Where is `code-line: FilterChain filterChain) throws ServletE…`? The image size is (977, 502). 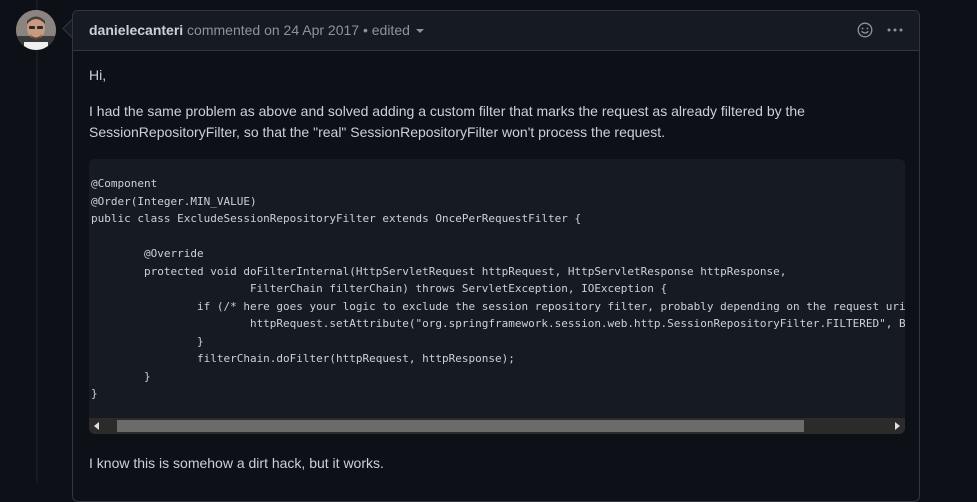 code-line: FilterChain filterChain) throws ServletE… is located at coordinates (379, 288).